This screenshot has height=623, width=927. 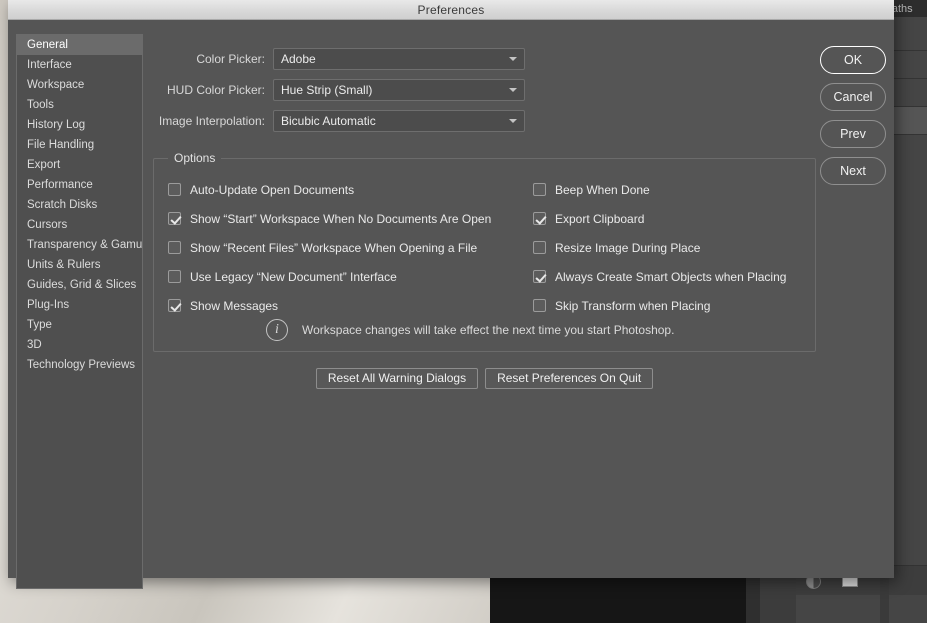 What do you see at coordinates (277, 330) in the screenshot?
I see `info-icon: i` at bounding box center [277, 330].